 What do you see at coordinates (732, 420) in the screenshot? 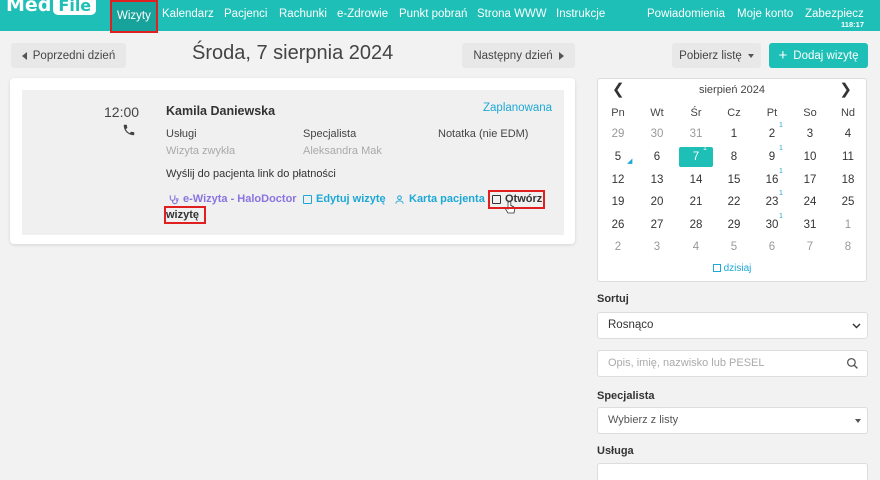
I see `specialist-select: Wybierz z listy` at bounding box center [732, 420].